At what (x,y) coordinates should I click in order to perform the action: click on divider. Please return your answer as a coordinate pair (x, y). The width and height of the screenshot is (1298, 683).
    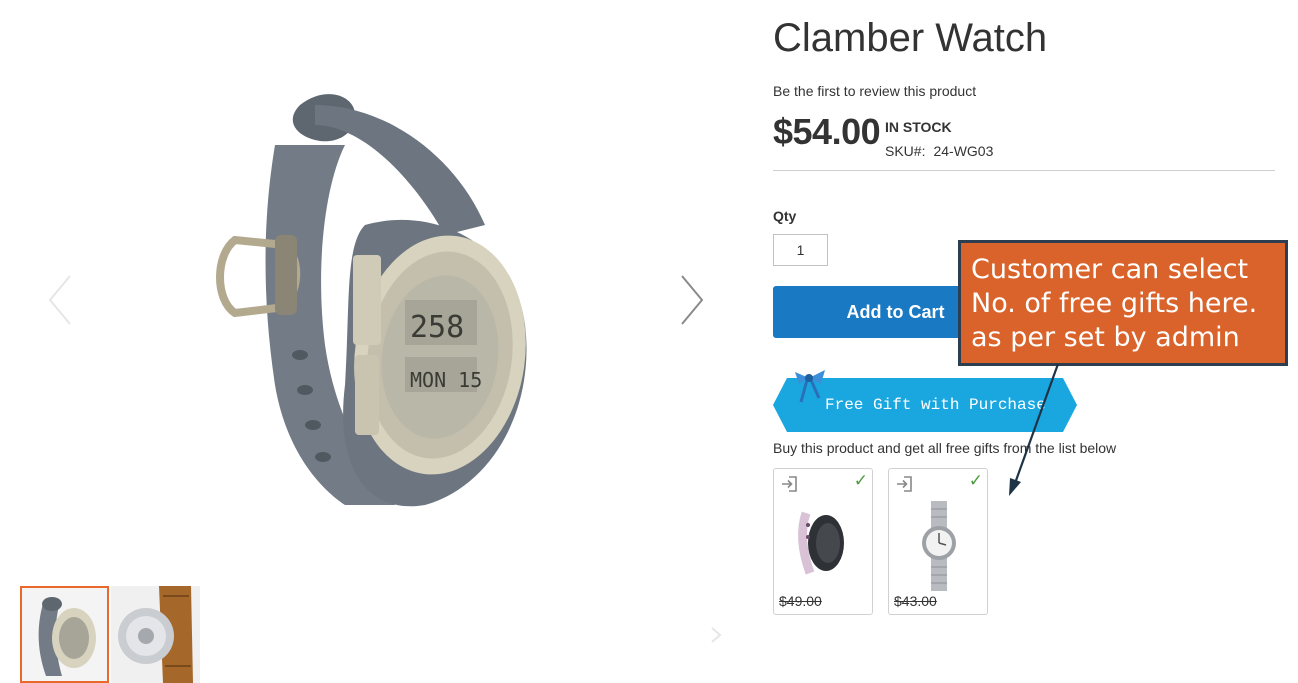
    Looking at the image, I should click on (1024, 170).